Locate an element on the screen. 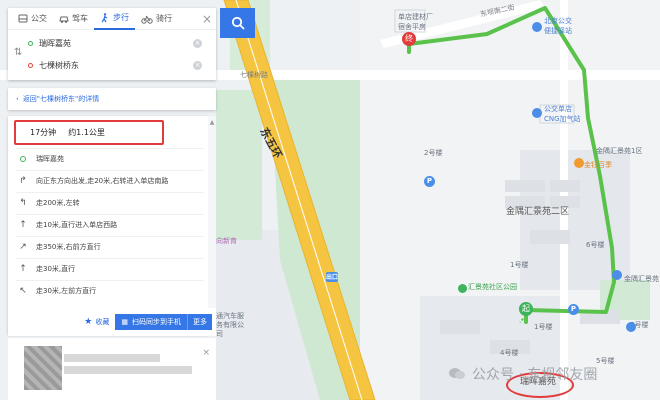  travel-mode-tabs: 公交 驾车 步行 骑行 × is located at coordinates (112, 19).